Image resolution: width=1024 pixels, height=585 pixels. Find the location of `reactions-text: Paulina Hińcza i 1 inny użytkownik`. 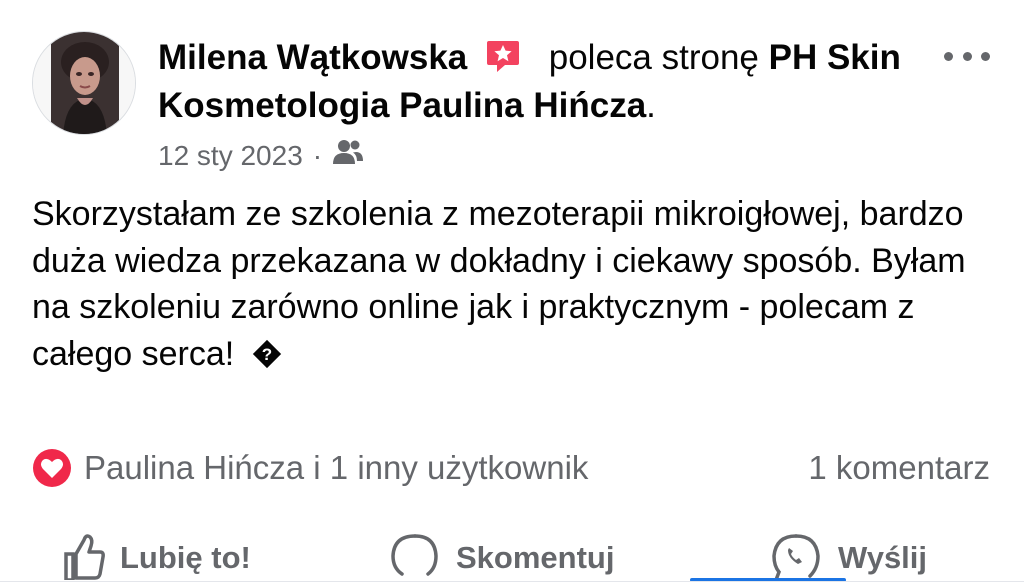

reactions-text: Paulina Hińcza i 1 inny użytkownik is located at coordinates (336, 467).